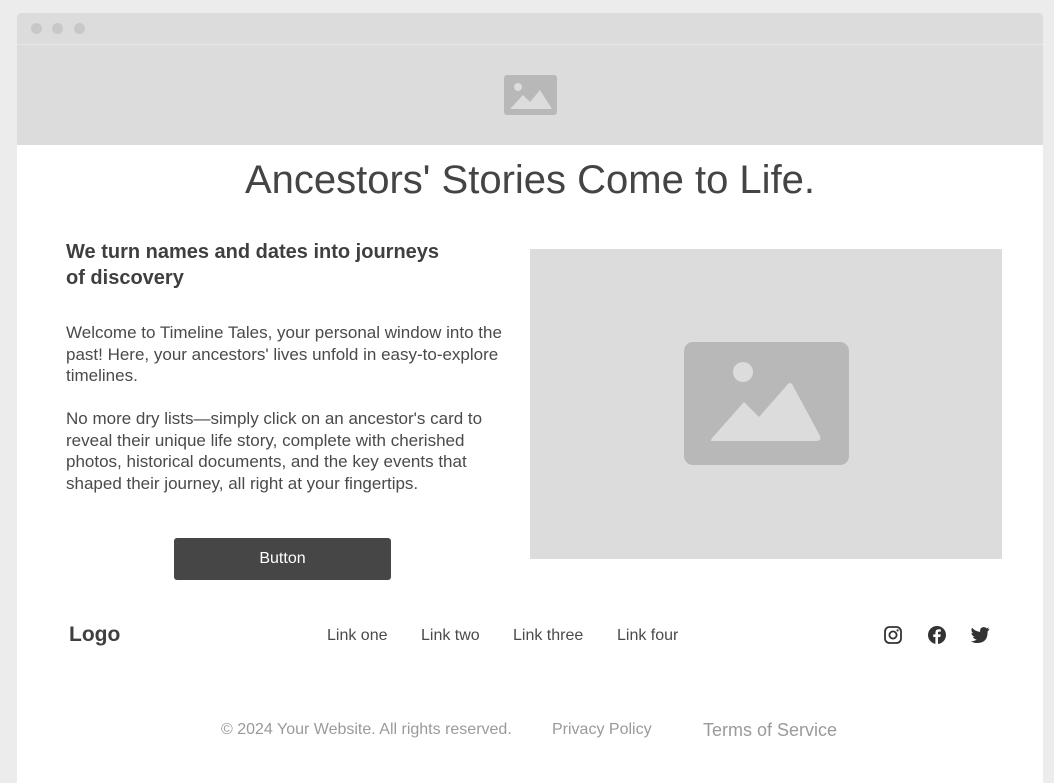  I want to click on window-titlebar, so click(530, 29).